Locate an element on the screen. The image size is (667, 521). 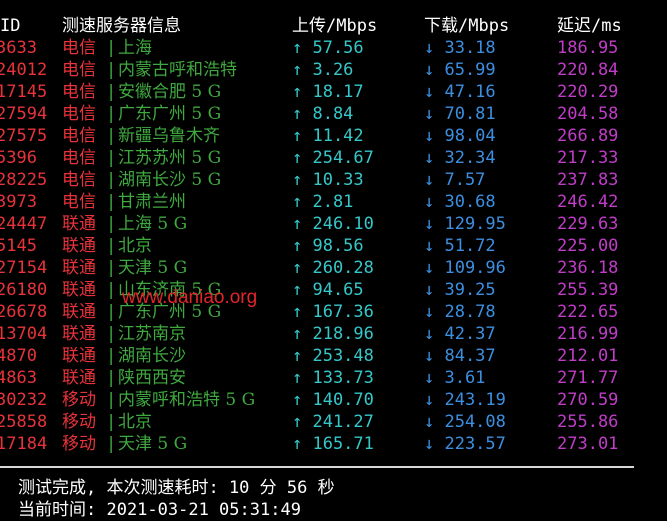
row-download: ↓ 7.57 is located at coordinates (455, 180).